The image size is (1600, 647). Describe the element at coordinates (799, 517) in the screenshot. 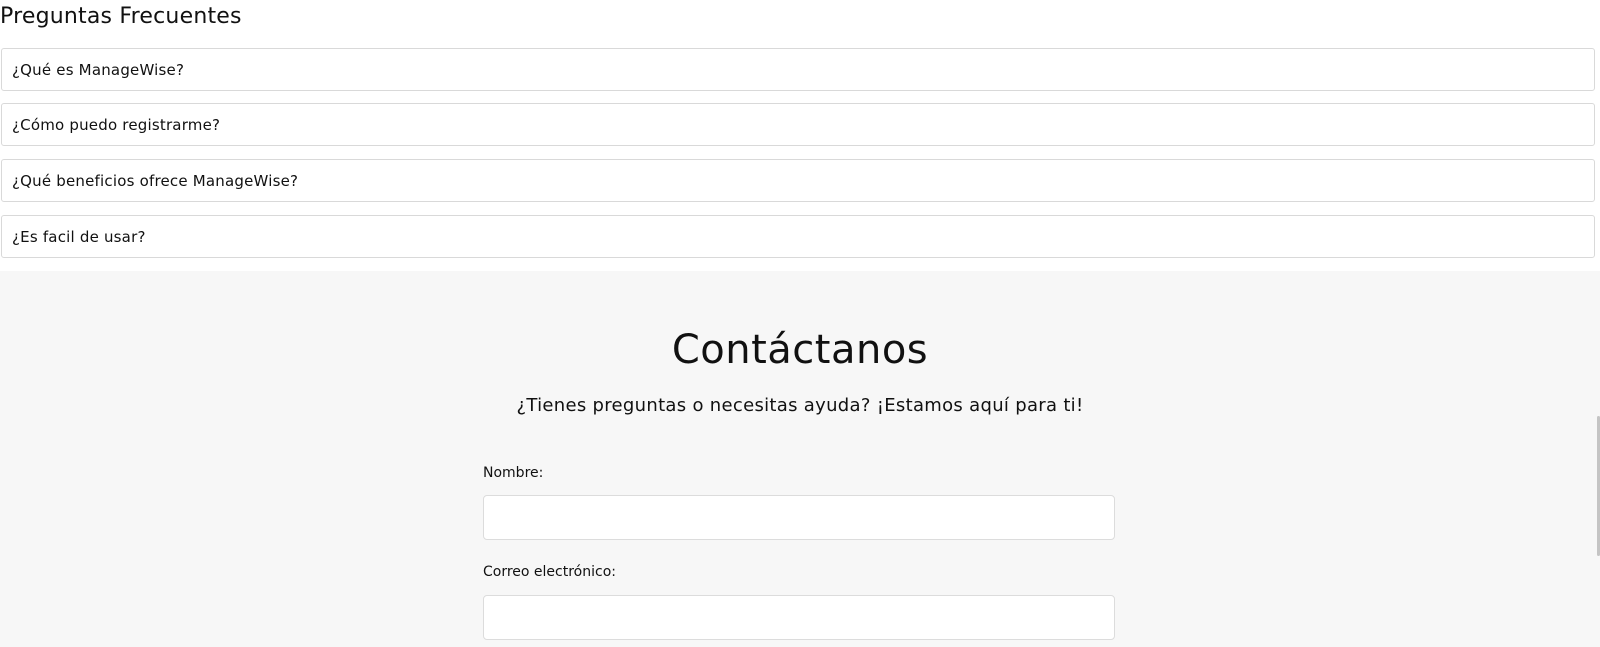

I see `name-input` at that location.